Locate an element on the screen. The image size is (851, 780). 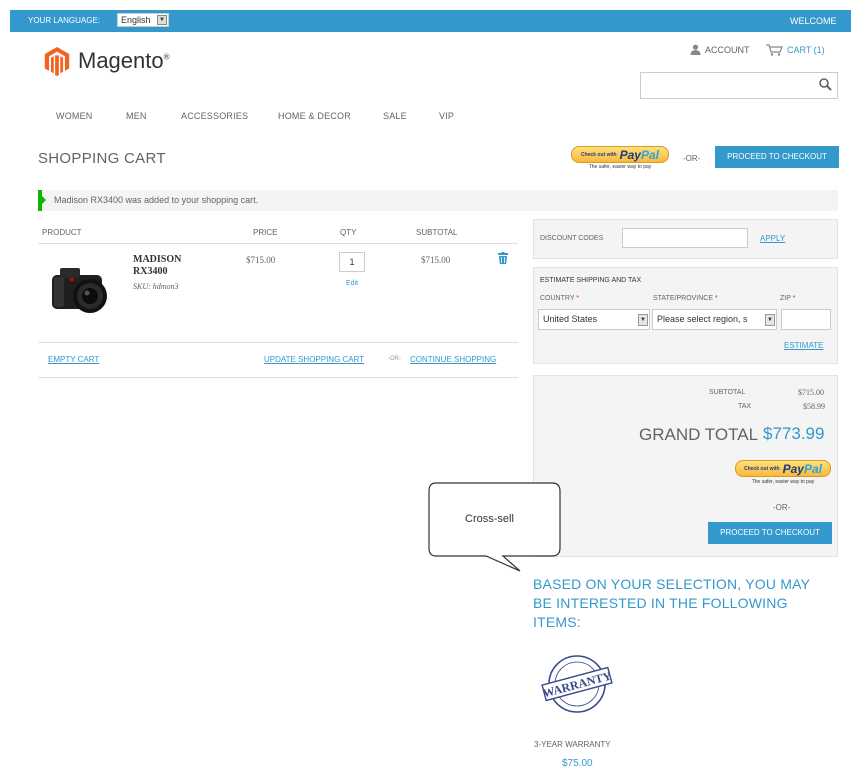
discount-code-input is located at coordinates (685, 238).